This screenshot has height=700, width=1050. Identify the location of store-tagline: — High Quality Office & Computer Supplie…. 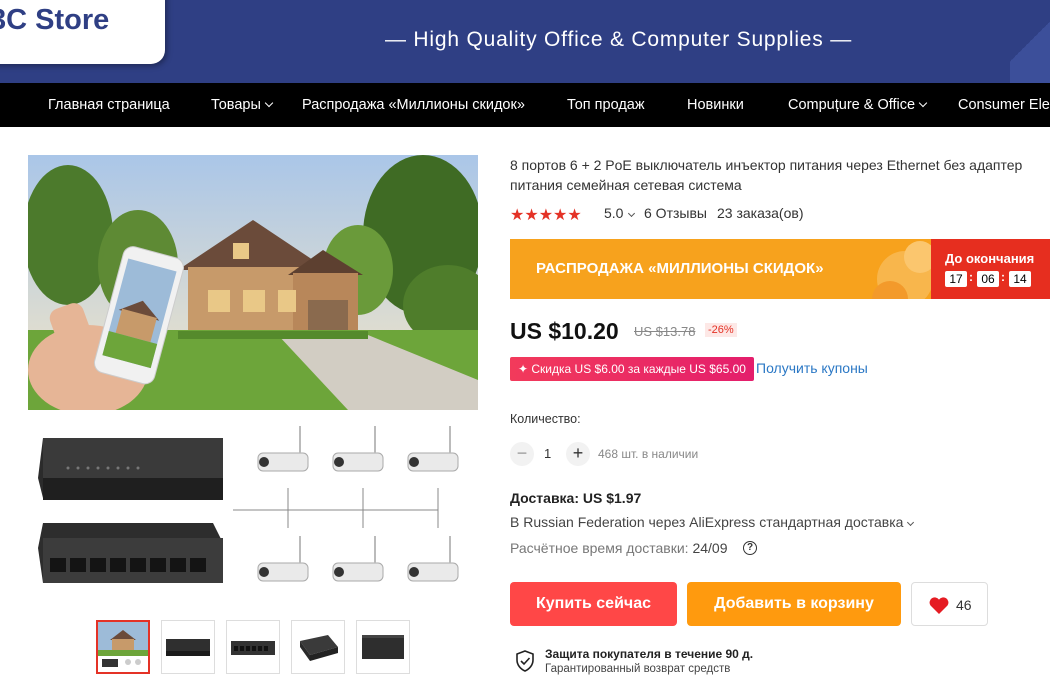
(619, 39).